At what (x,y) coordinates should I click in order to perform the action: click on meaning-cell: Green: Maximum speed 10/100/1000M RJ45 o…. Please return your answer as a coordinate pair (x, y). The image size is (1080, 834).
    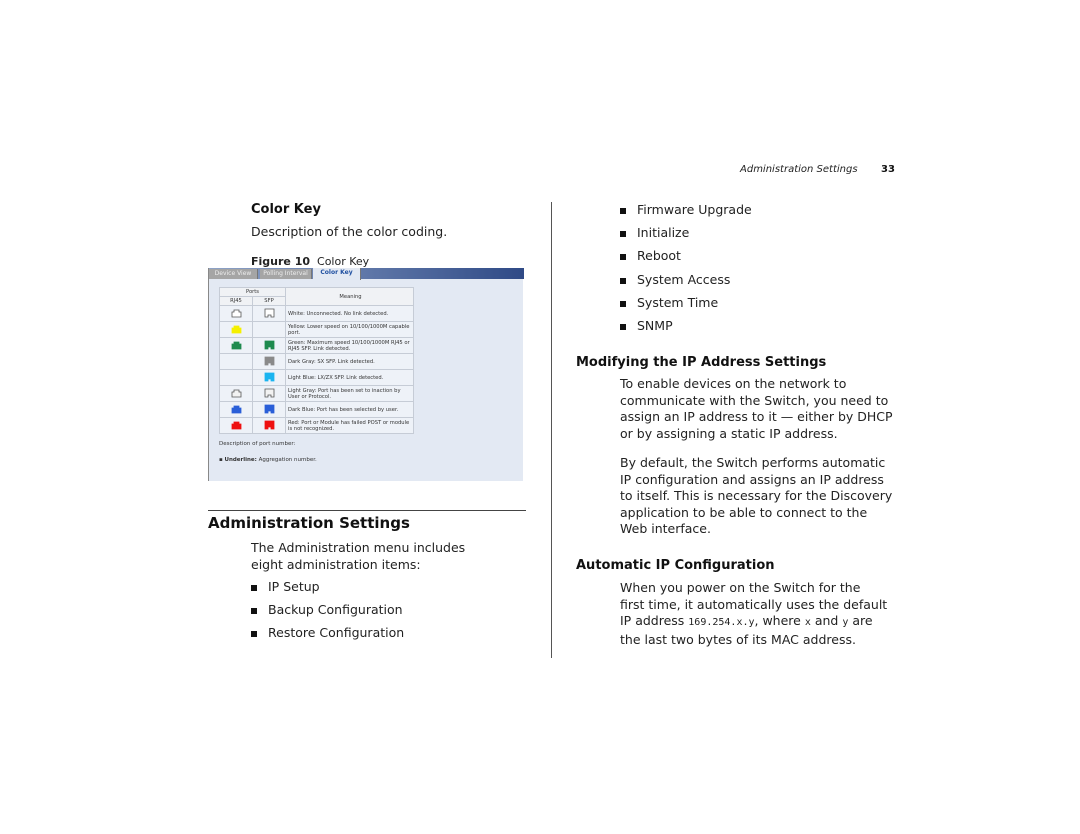
    Looking at the image, I should click on (349, 345).